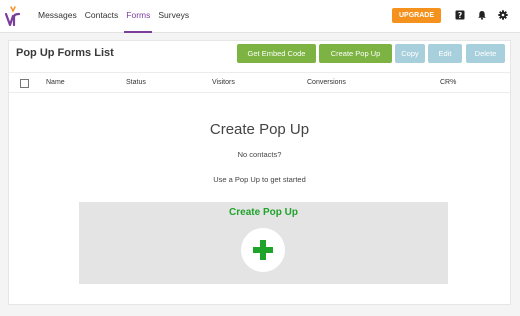  Describe the element at coordinates (485, 53) in the screenshot. I see `delete-button: Delete` at that location.